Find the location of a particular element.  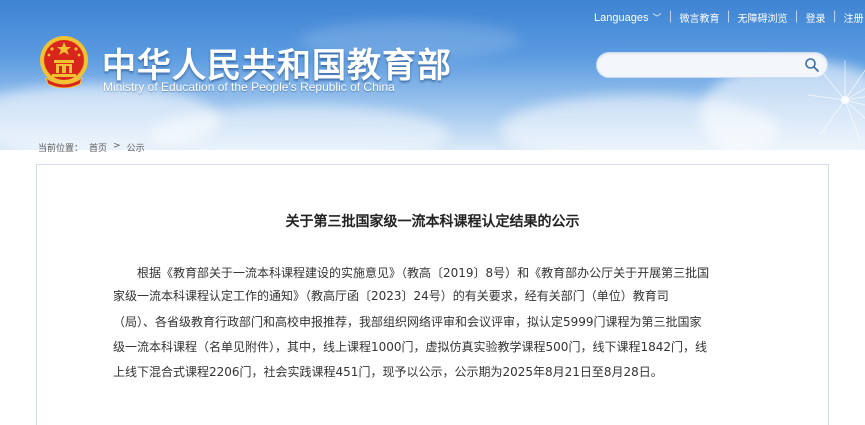

login-link: 登录 is located at coordinates (816, 17).